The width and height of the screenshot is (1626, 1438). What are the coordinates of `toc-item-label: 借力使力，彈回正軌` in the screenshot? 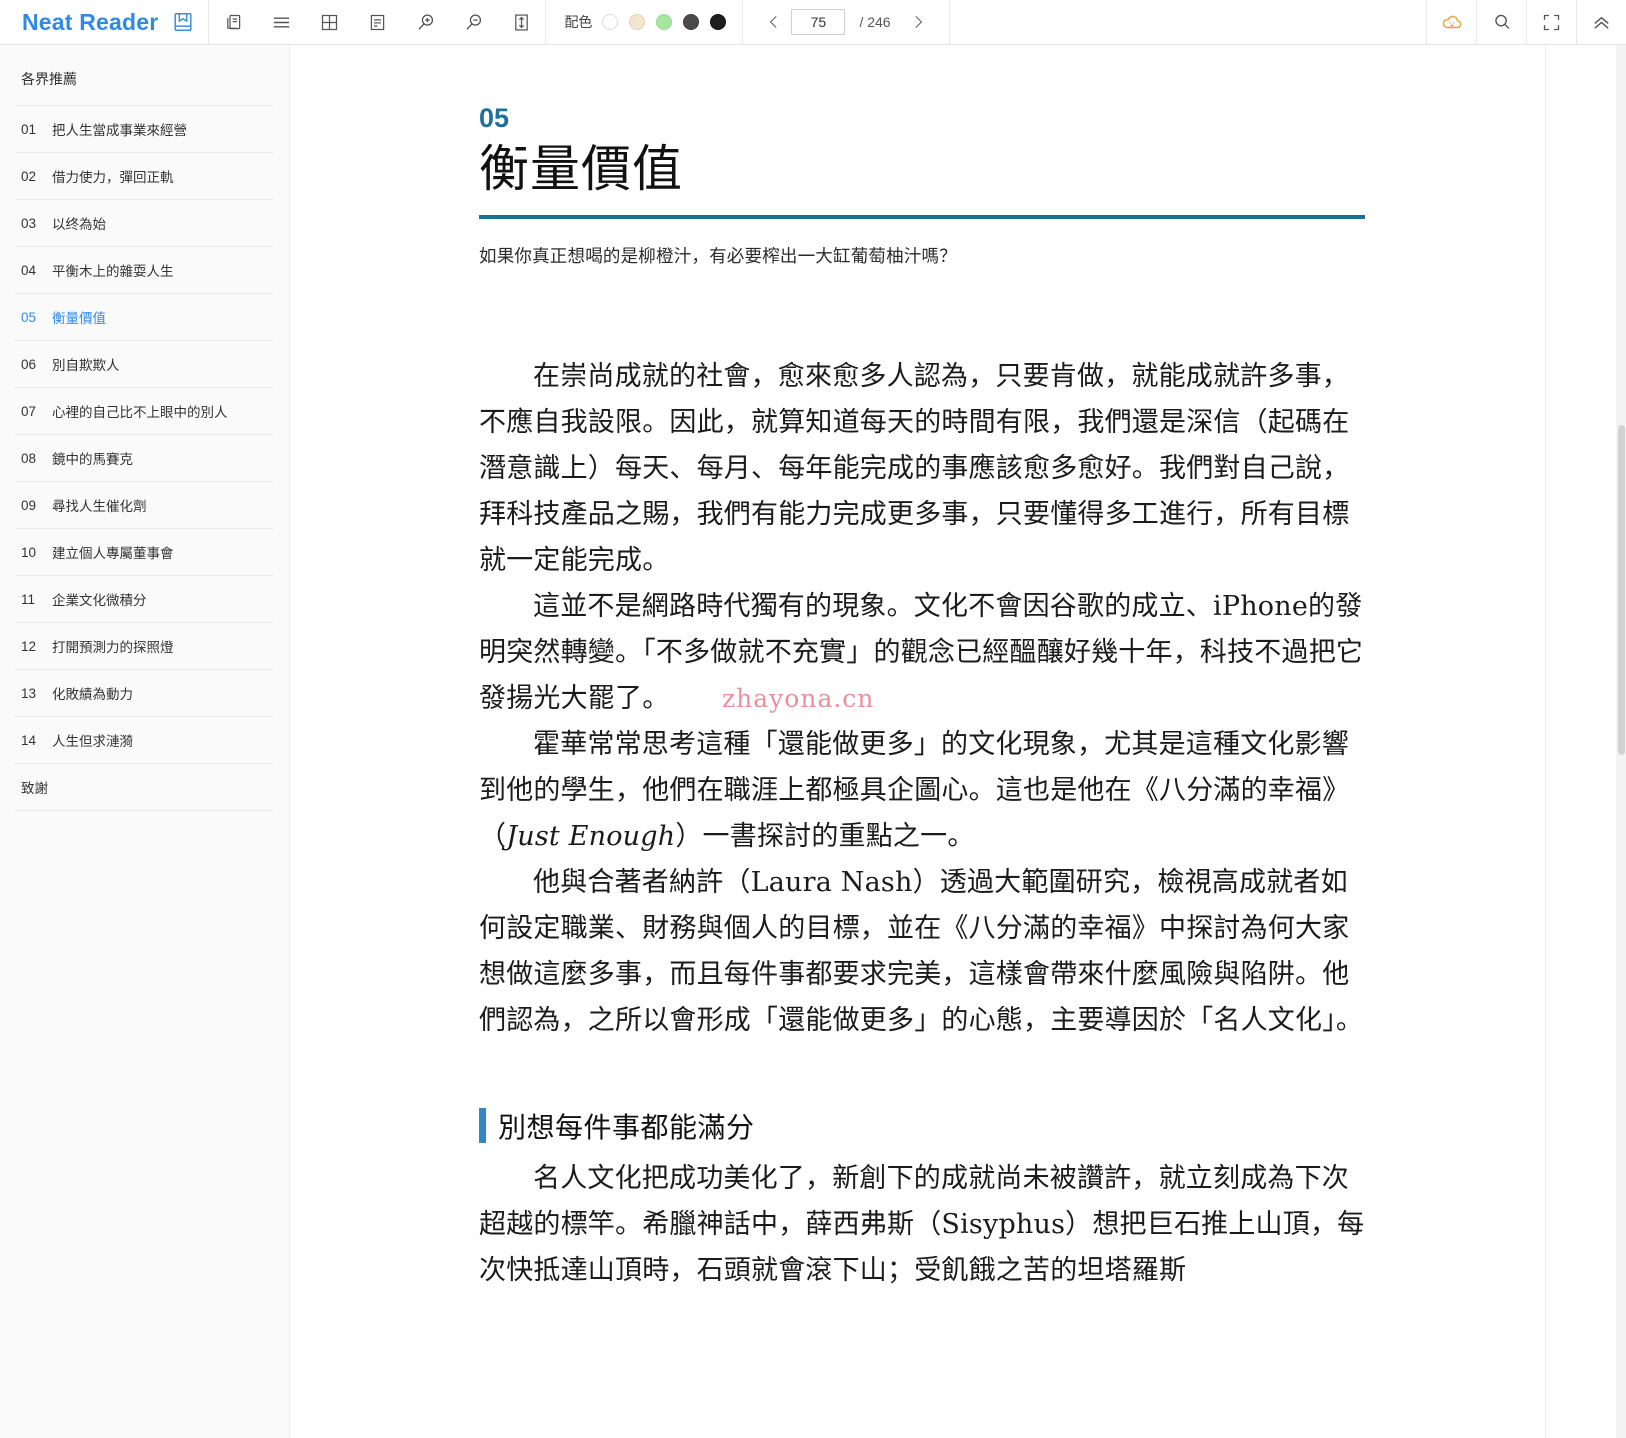 It's located at (113, 177).